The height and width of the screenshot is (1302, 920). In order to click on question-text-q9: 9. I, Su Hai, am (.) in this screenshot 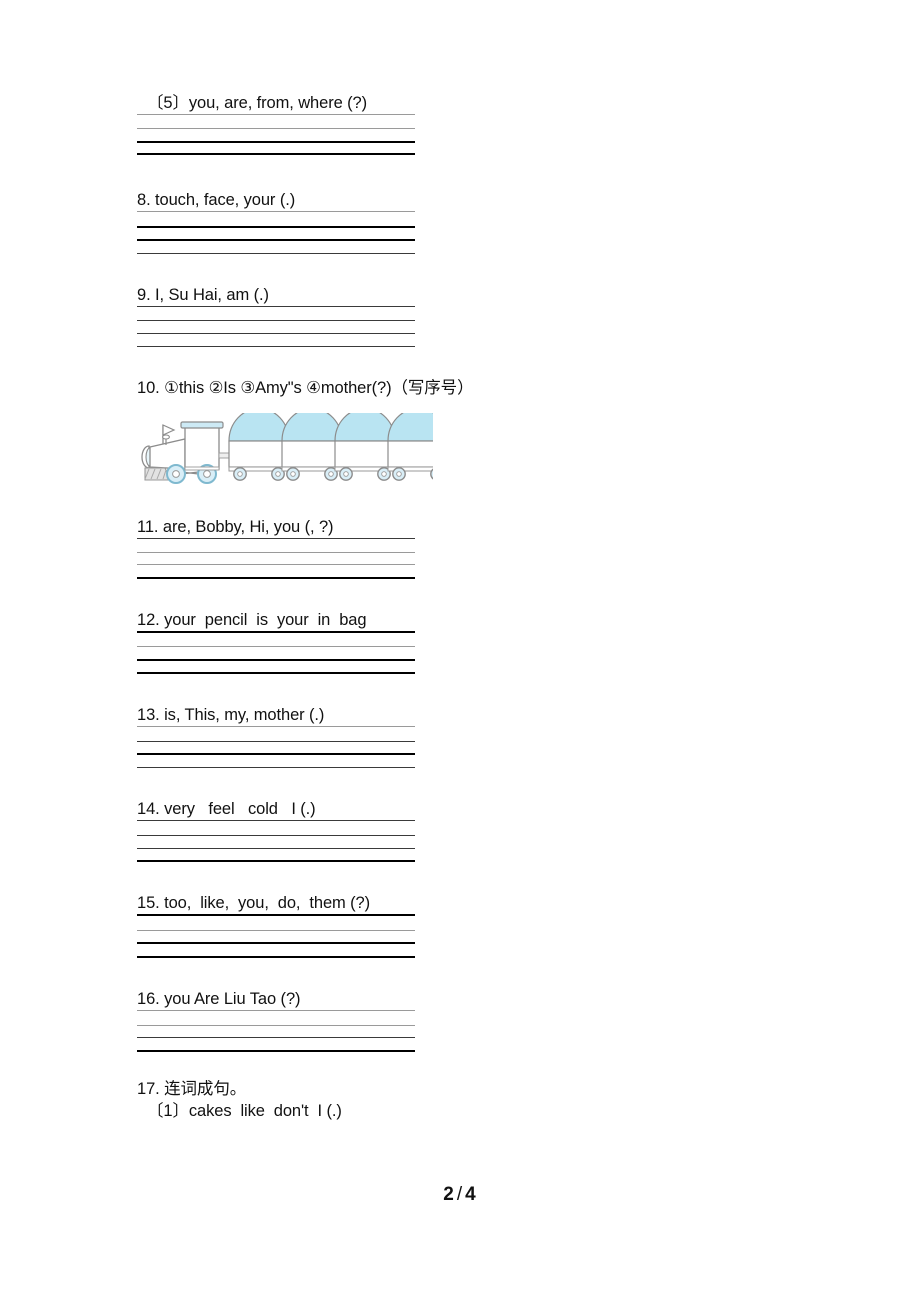, I will do `click(203, 295)`.